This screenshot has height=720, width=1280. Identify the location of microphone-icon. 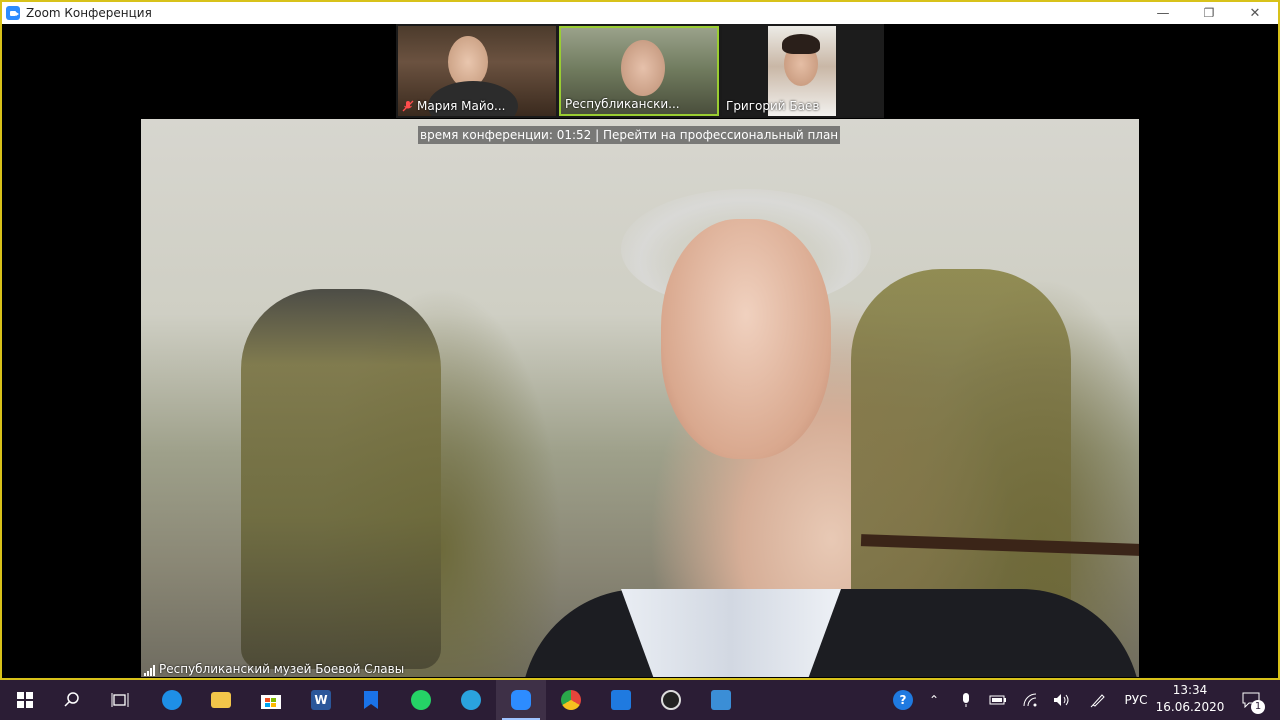
(966, 700).